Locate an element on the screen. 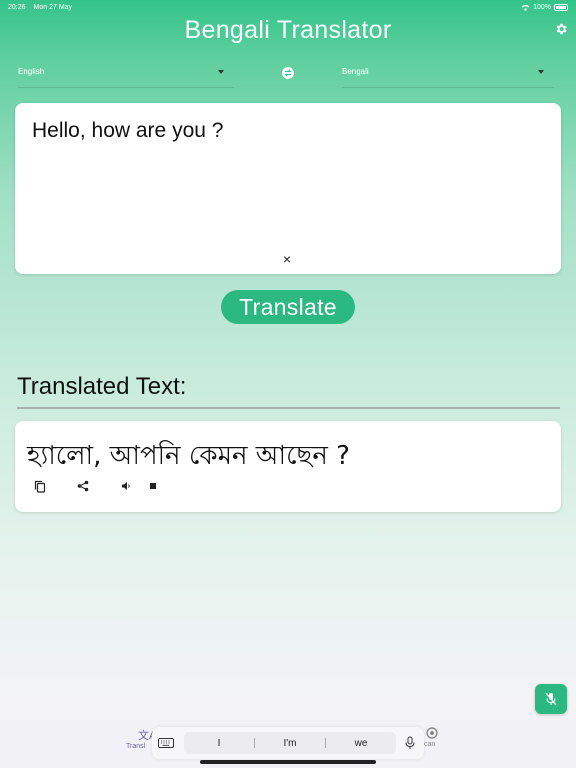  target-language-label: Bengali is located at coordinates (355, 71).